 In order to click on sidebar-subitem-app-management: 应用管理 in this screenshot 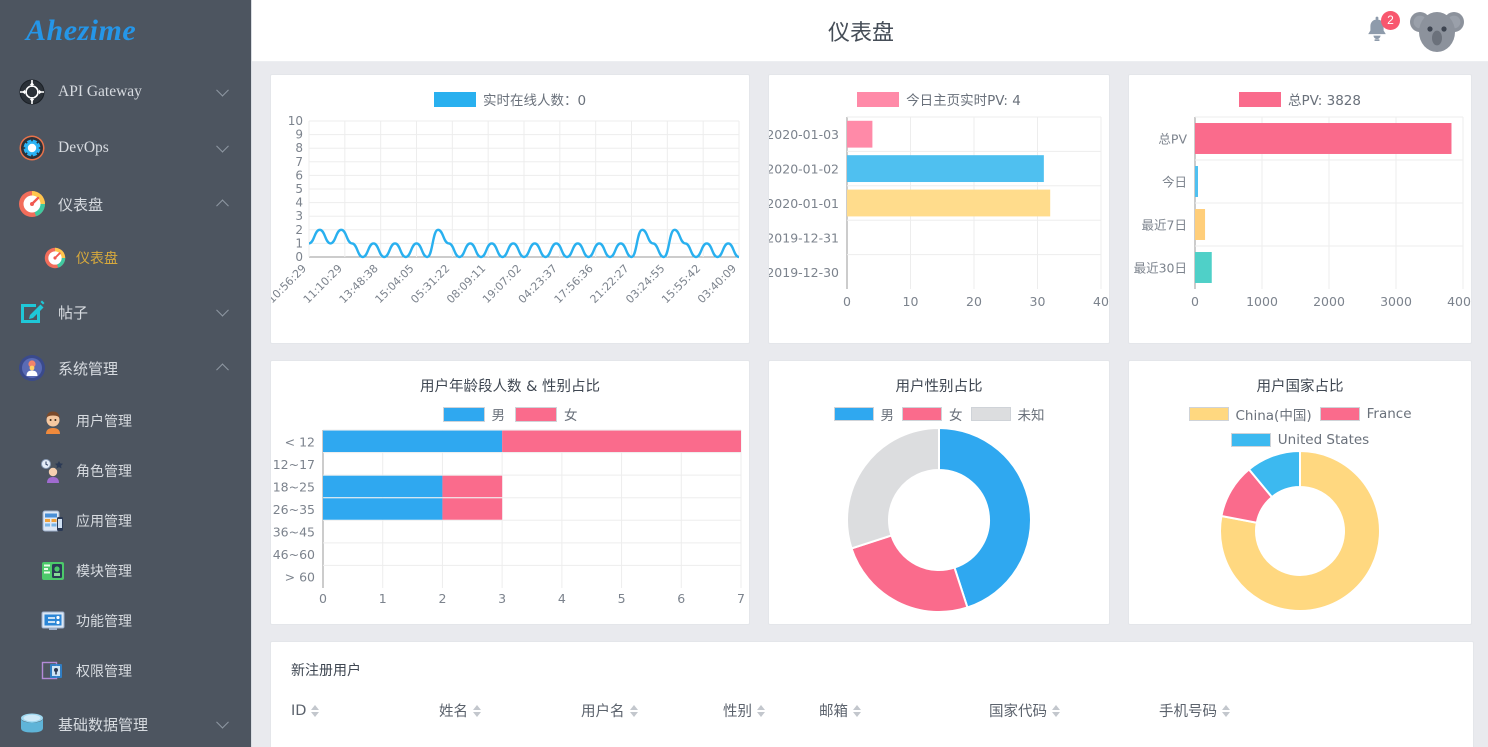, I will do `click(125, 521)`.